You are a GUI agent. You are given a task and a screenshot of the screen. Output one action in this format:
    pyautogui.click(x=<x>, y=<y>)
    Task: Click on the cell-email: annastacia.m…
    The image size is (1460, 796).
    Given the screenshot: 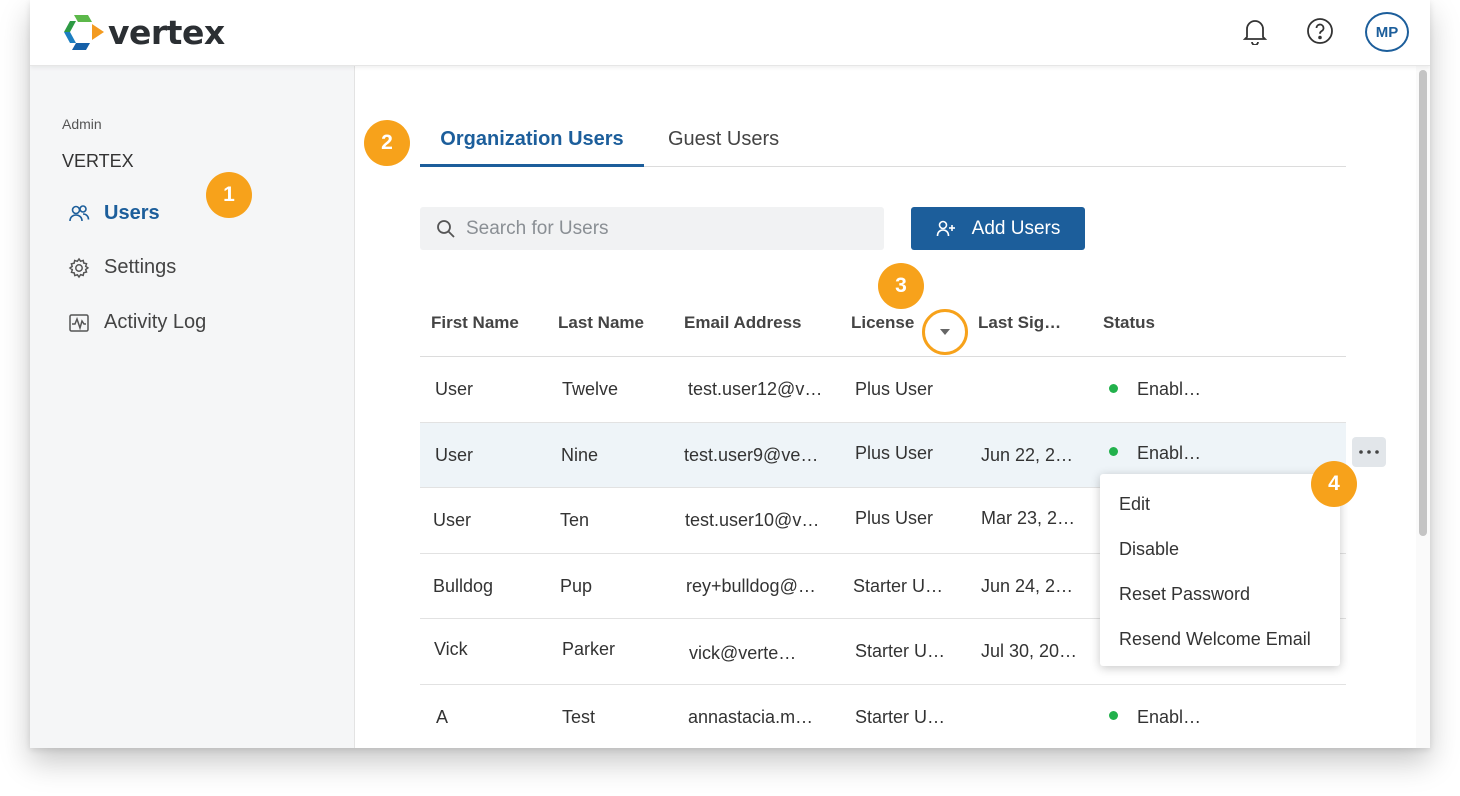 What is the action you would take?
    pyautogui.click(x=751, y=716)
    